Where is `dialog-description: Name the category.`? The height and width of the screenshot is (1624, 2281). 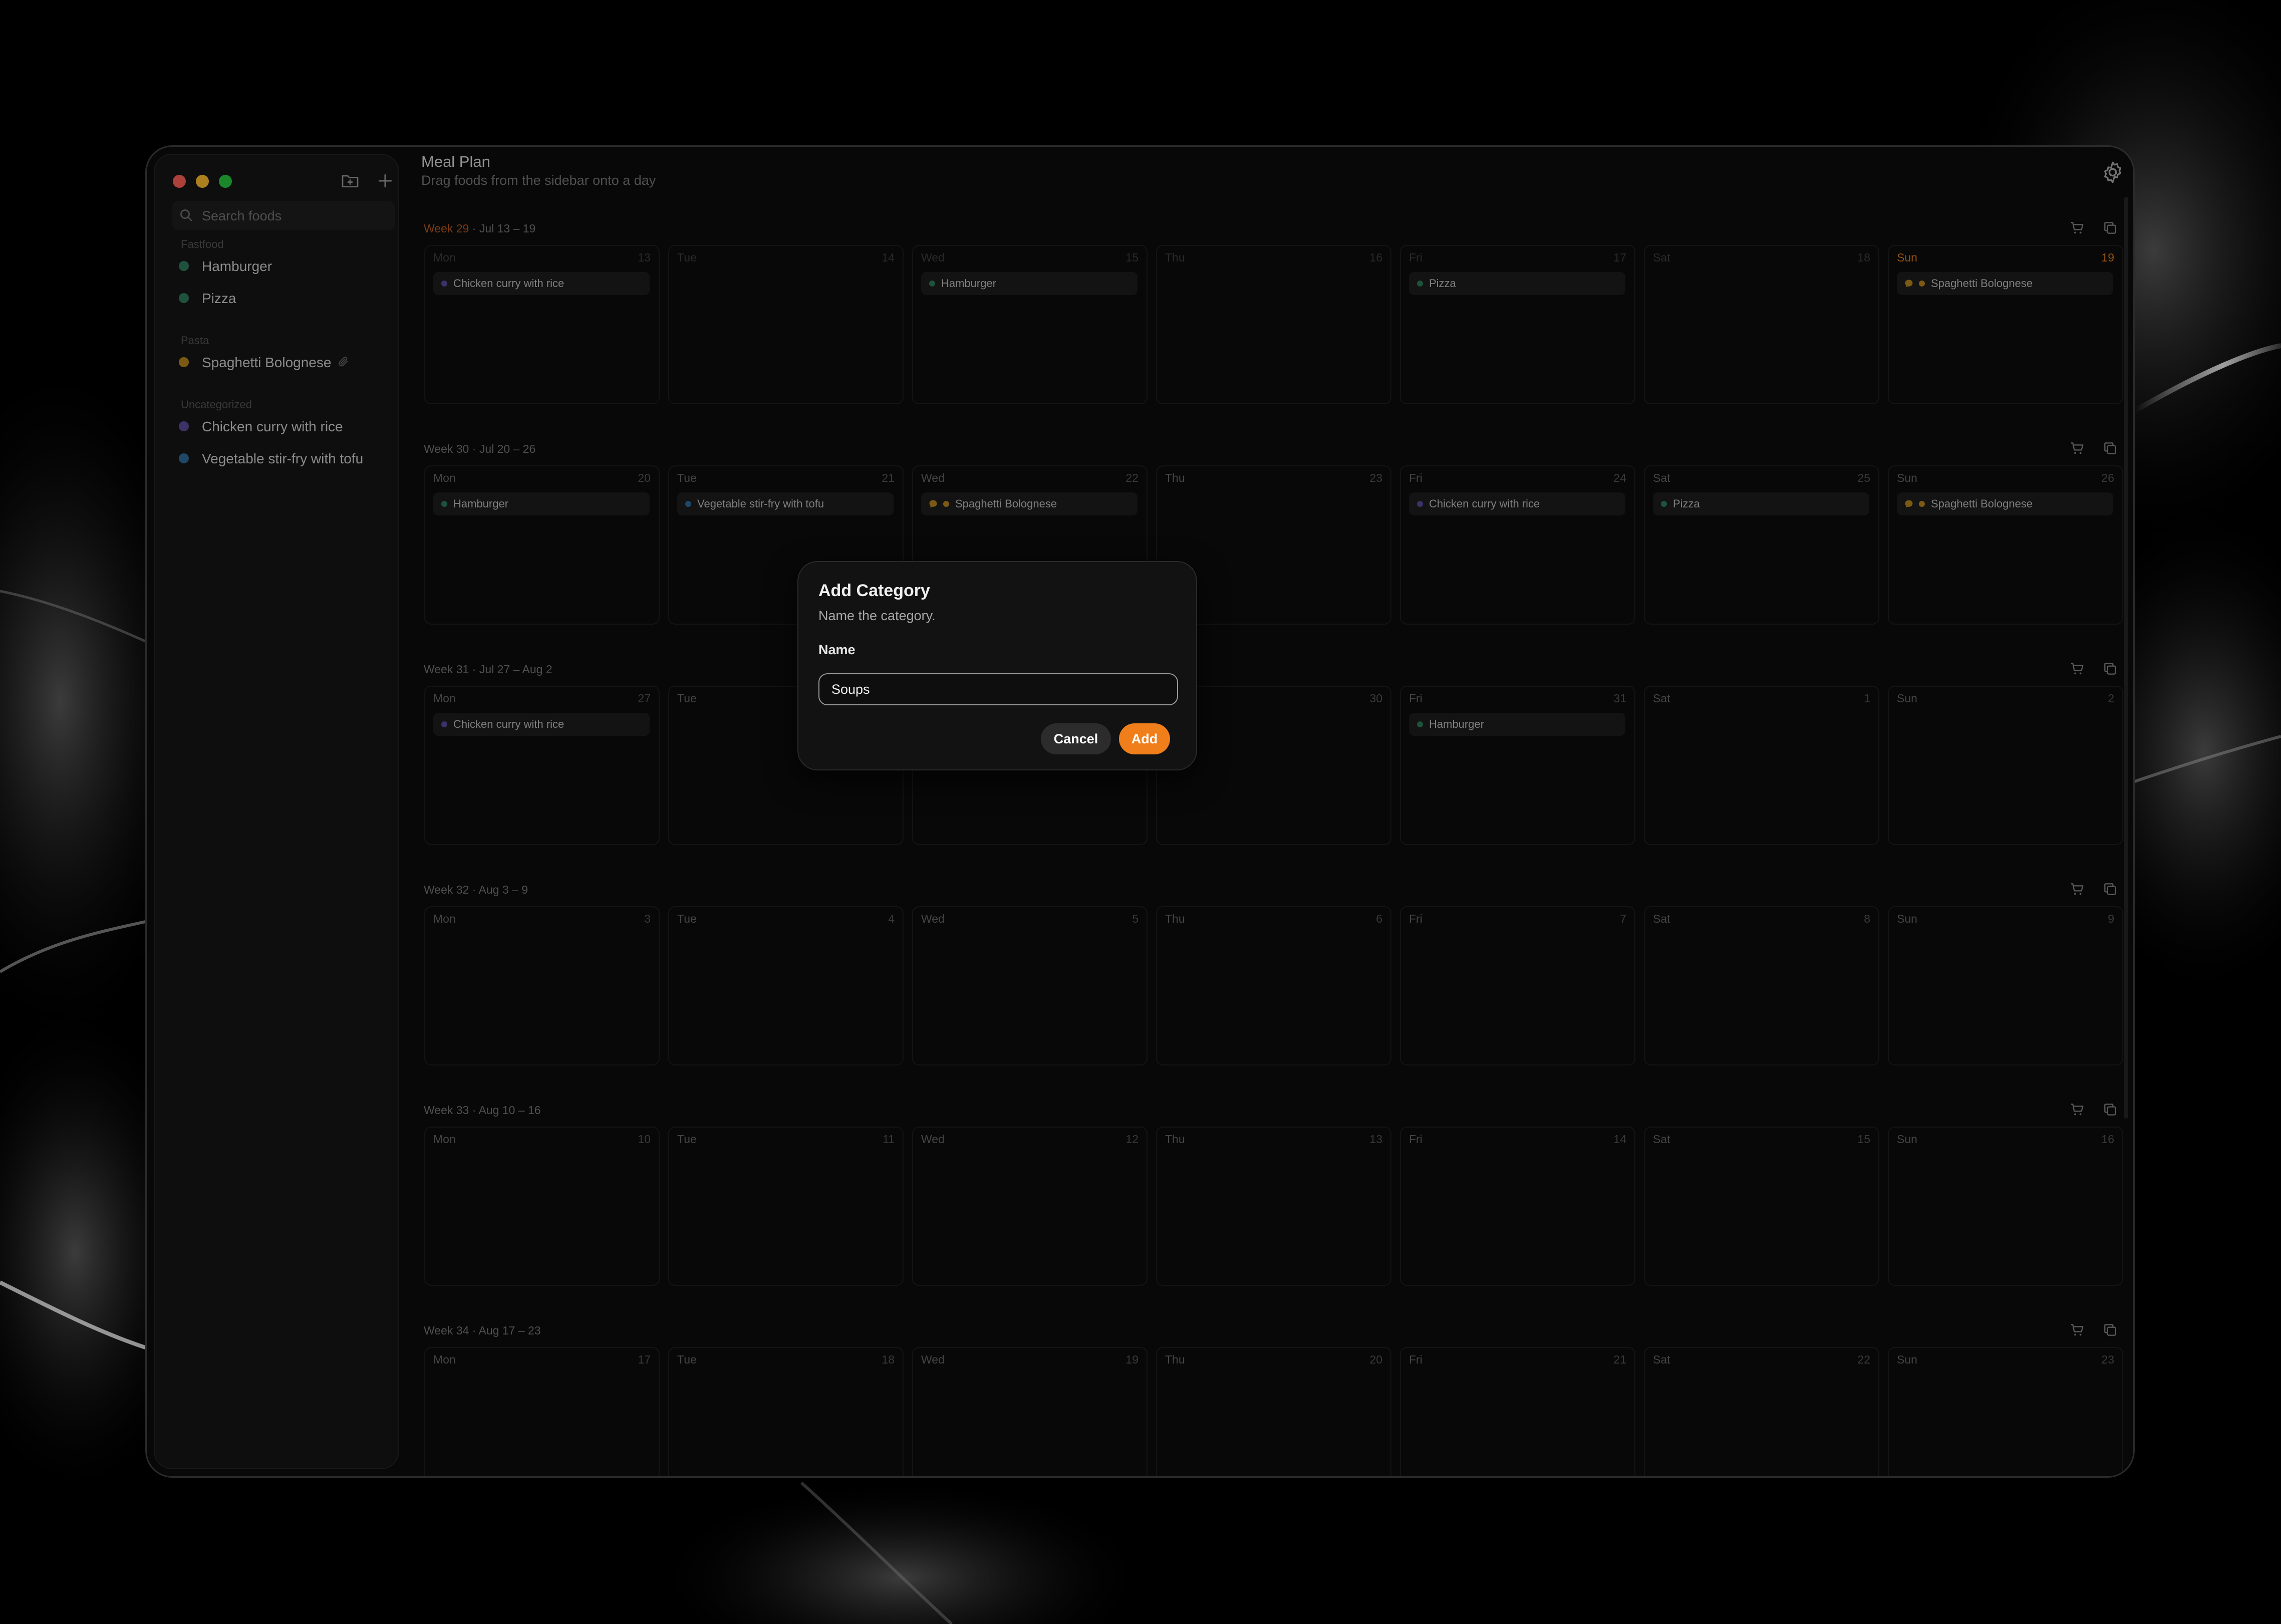
dialog-description: Name the category. is located at coordinates (877, 615).